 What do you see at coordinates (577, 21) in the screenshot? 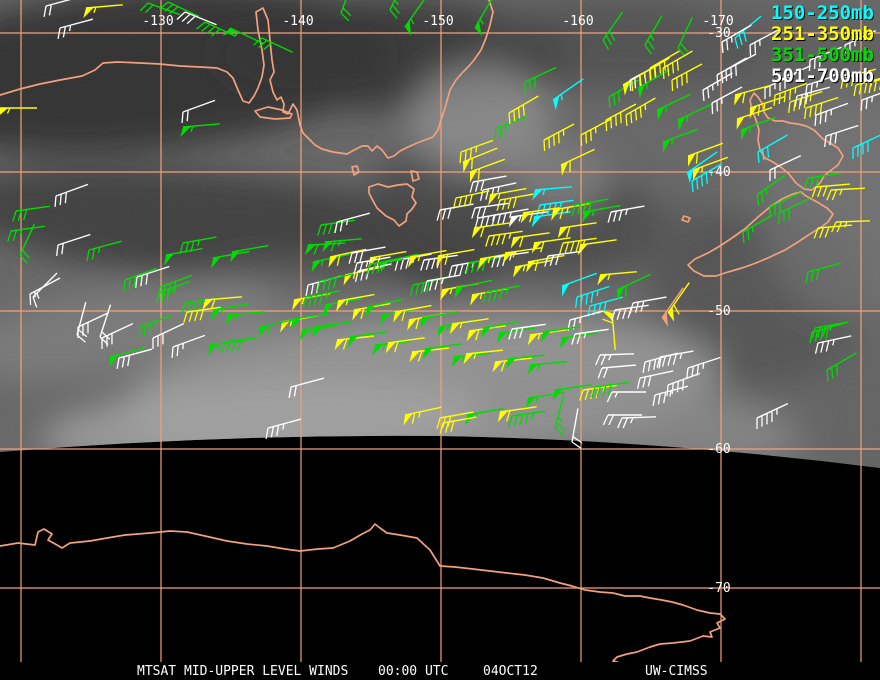
I see `lon-label--160: -160` at bounding box center [577, 21].